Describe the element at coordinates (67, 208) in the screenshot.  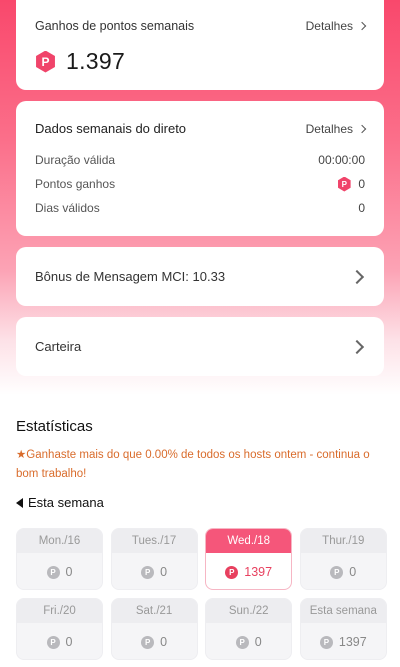
I see `valid-days-label: Dias válidos` at that location.